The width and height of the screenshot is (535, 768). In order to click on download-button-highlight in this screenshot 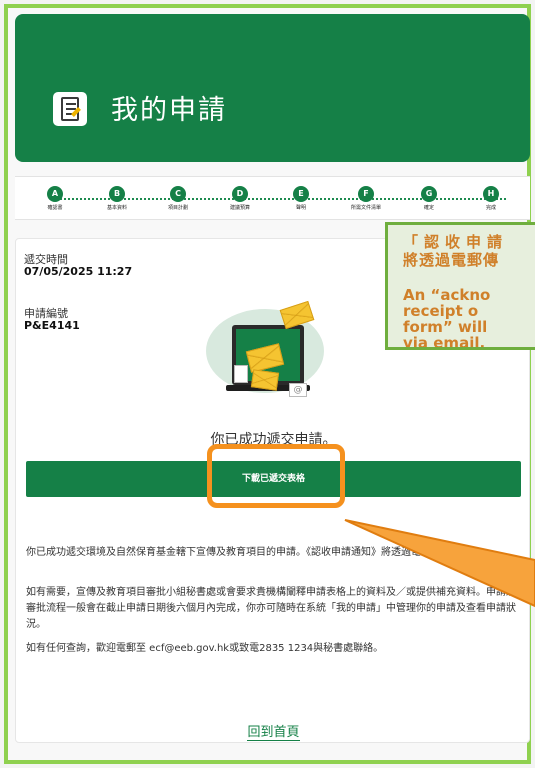, I will do `click(276, 476)`.